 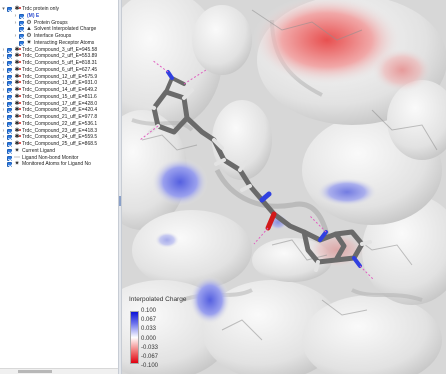 What do you see at coordinates (17, 164) in the screenshot?
I see `atoms-icon: ✷` at bounding box center [17, 164].